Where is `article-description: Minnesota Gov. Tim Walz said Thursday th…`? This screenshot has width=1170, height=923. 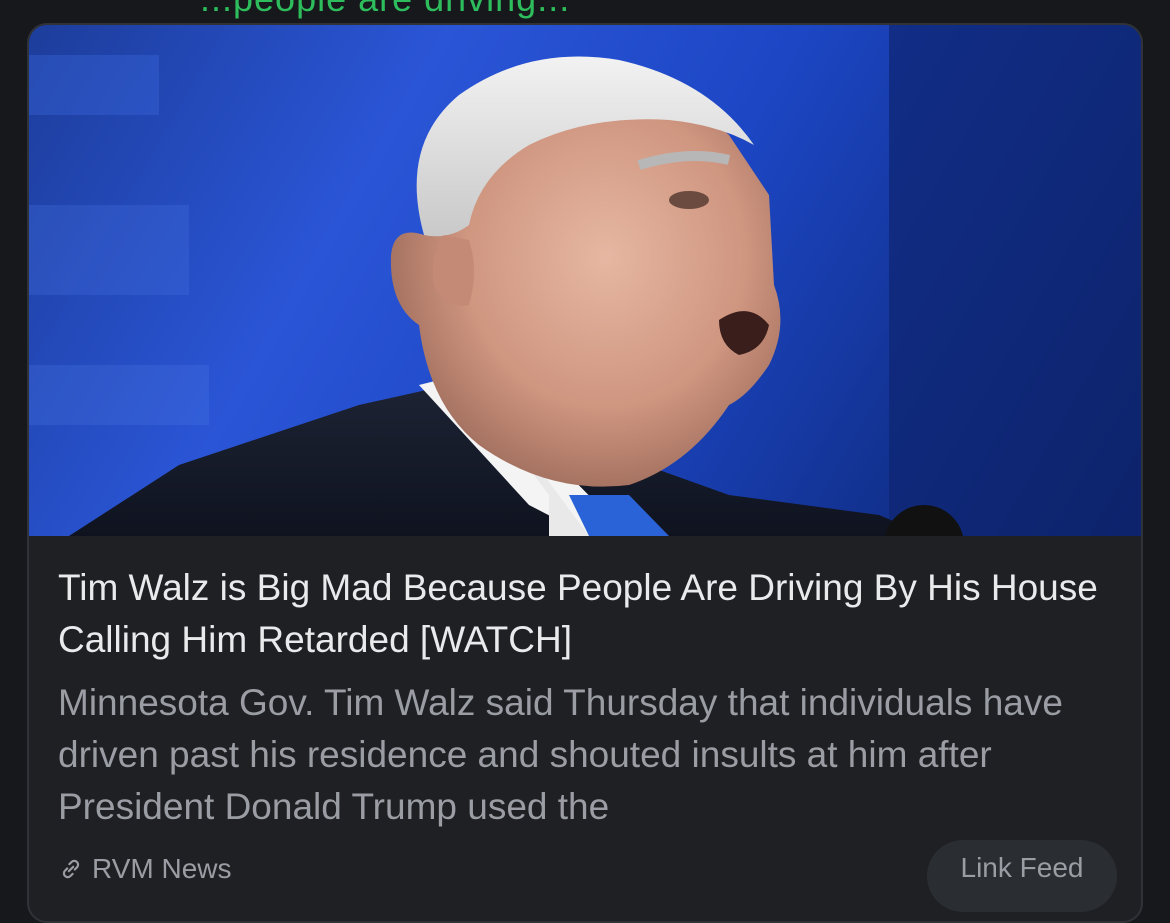 article-description: Minnesota Gov. Tim Walz said Thursday th… is located at coordinates (560, 754).